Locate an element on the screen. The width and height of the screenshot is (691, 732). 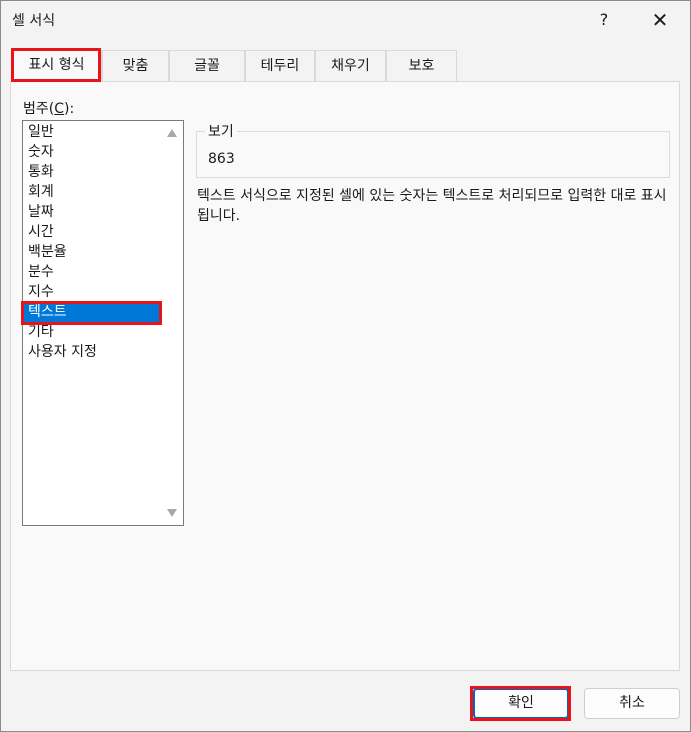
cancel-button: 취소 is located at coordinates (632, 703).